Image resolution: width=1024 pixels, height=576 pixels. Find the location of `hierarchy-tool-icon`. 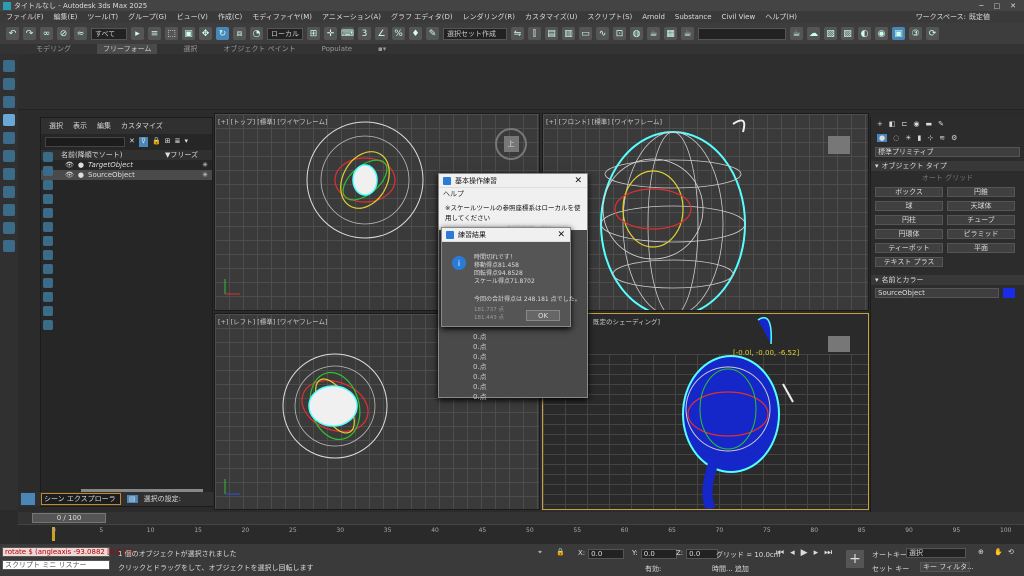

hierarchy-tool-icon is located at coordinates (9, 102).